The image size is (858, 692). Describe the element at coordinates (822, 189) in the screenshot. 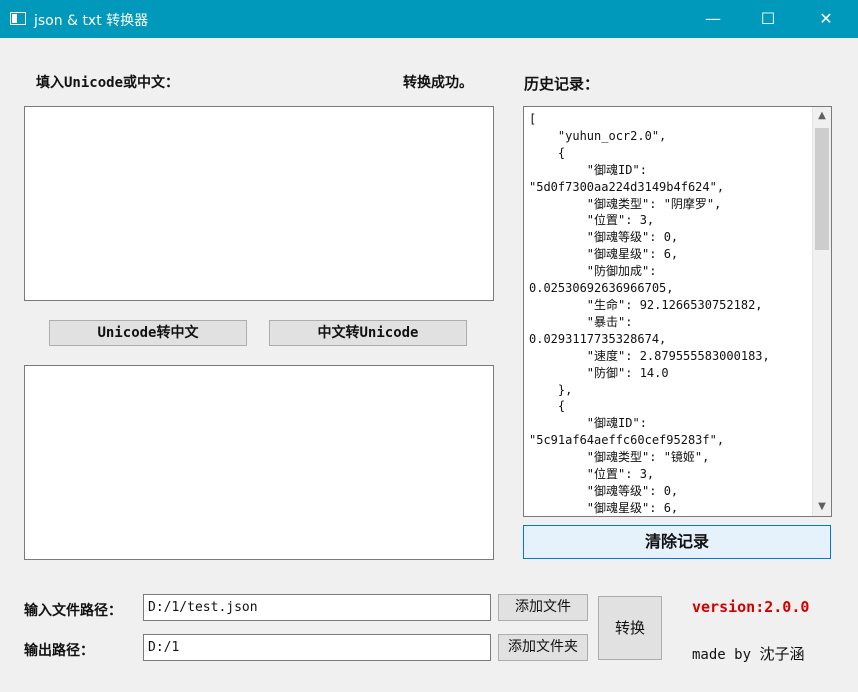

I see `scrollbar-thumb` at that location.